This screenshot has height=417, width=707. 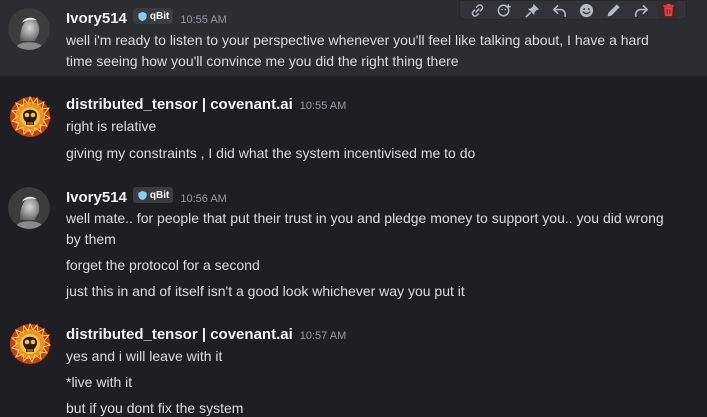 I want to click on pin-button, so click(x=532, y=10).